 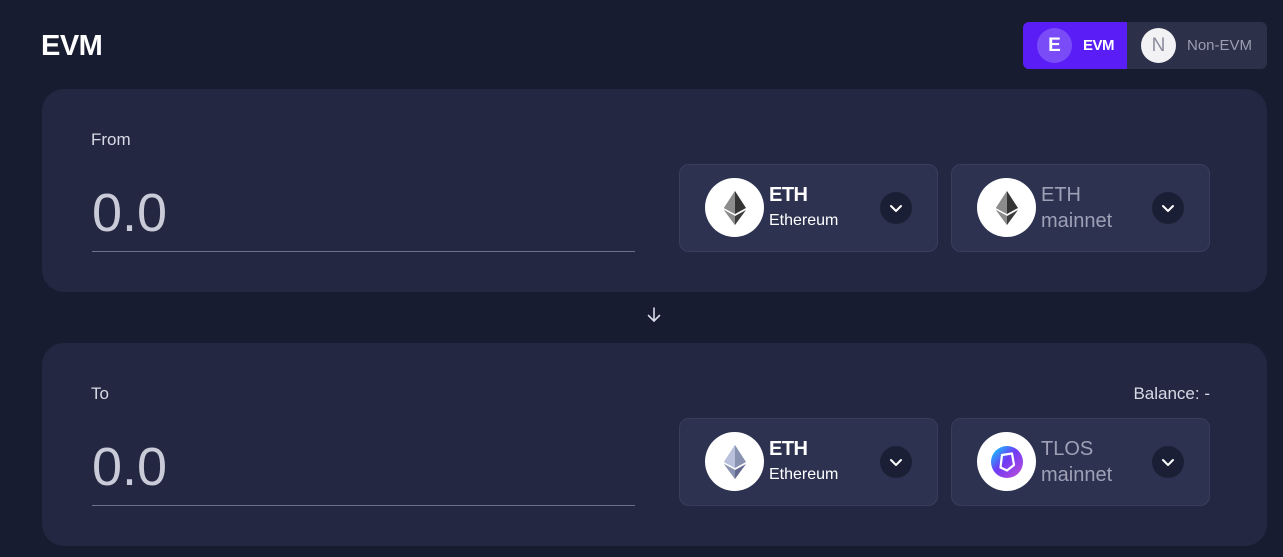 I want to click on toggle-evm-option: E EVM, so click(x=1075, y=45).